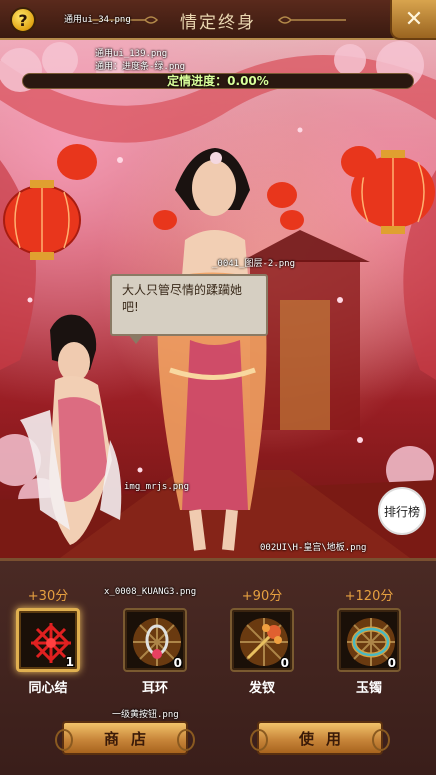 This screenshot has height=775, width=436. I want to click on gift-item-yuzhuo: +120分 0 玉镯, so click(369, 628).